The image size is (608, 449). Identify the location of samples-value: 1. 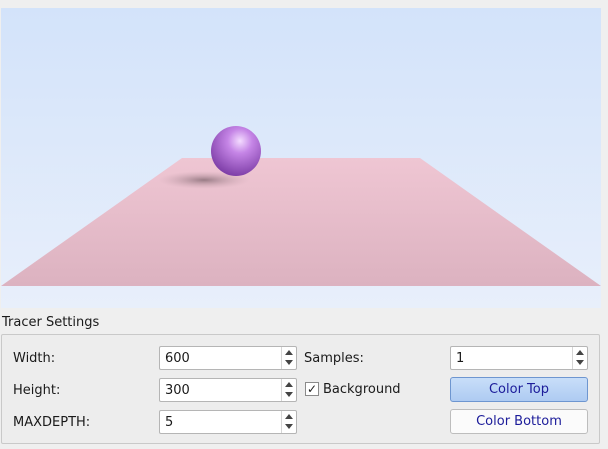
(460, 358).